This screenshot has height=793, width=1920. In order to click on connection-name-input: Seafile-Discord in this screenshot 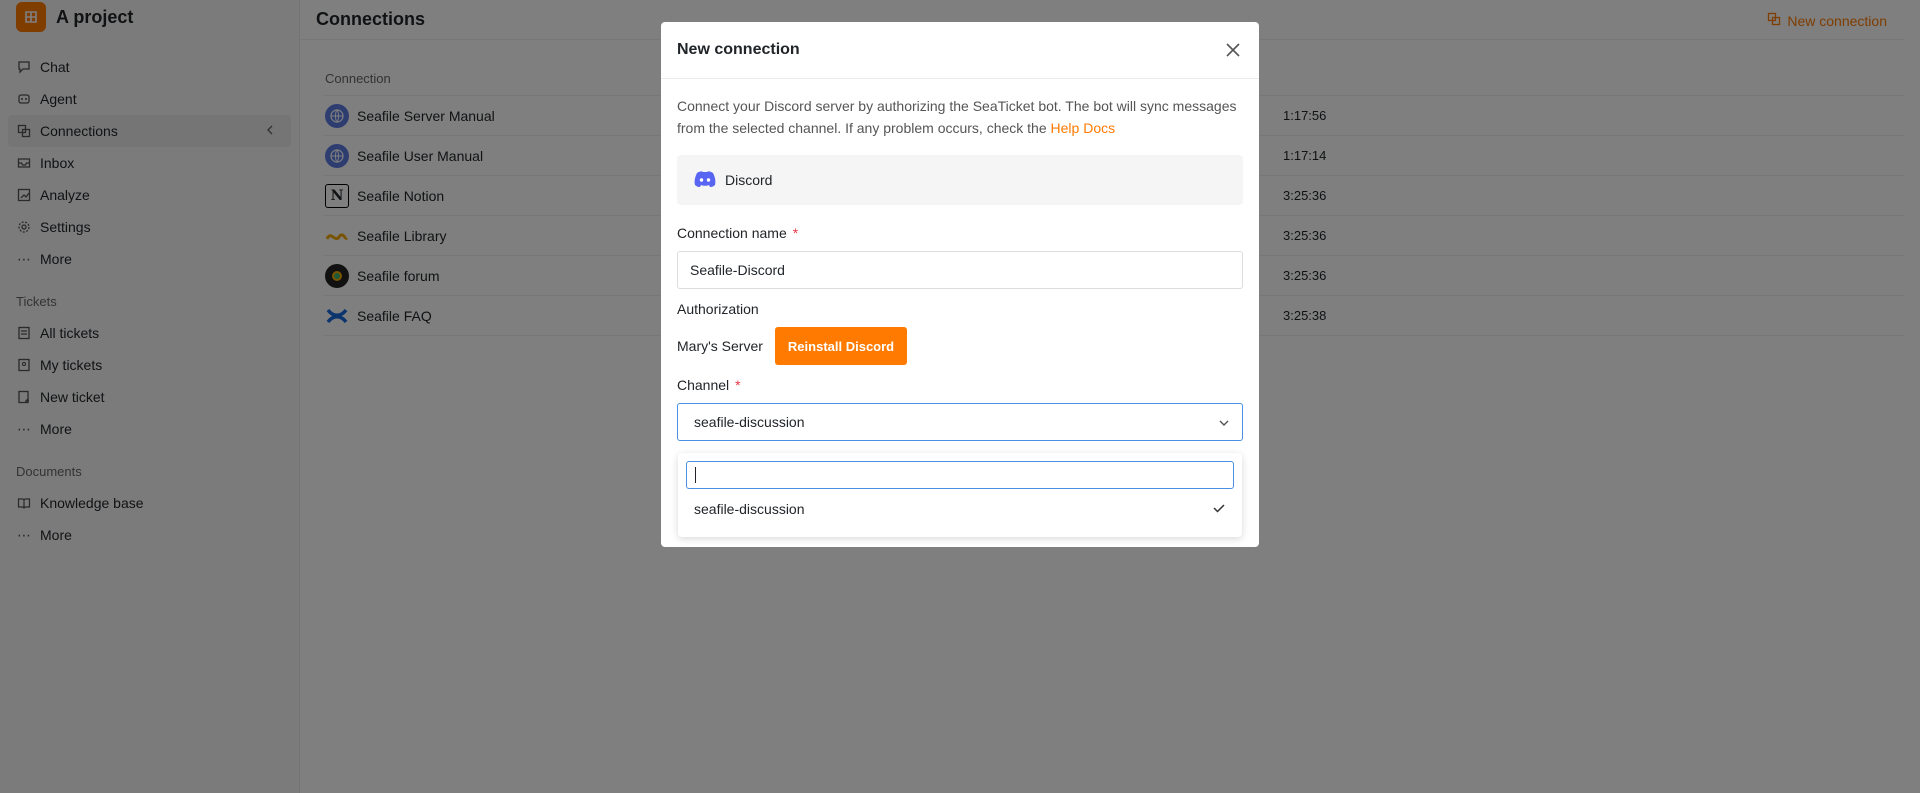, I will do `click(960, 270)`.